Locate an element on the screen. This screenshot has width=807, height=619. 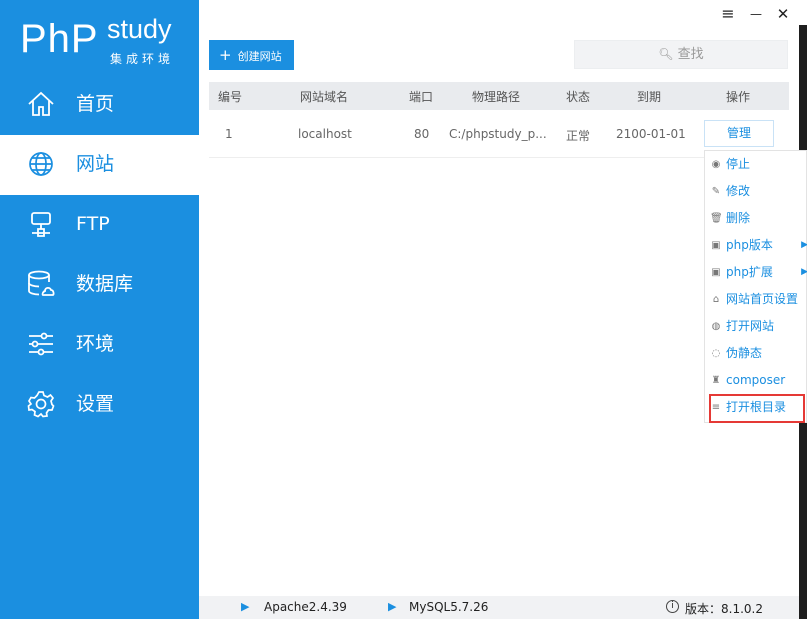
sidebar-item-label: 设置 is located at coordinates (95, 404).